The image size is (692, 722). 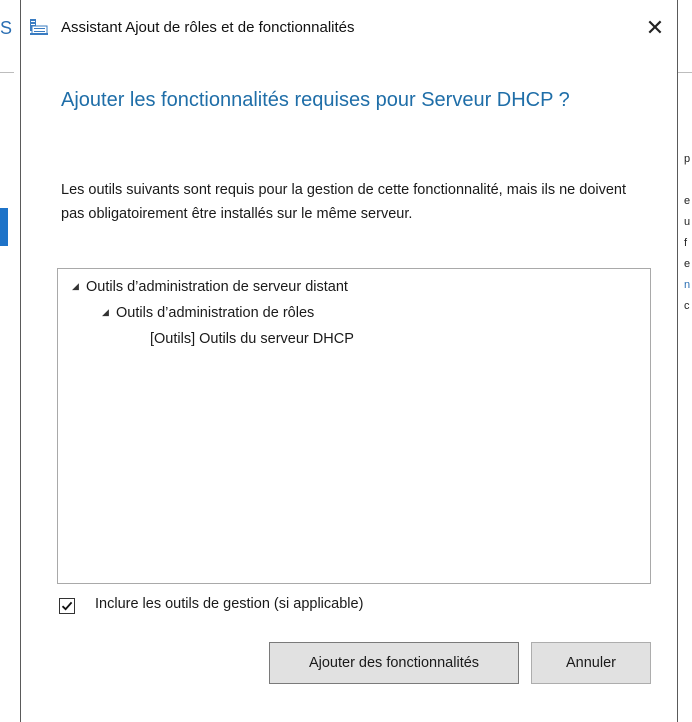 I want to click on close-icon: ✕, so click(x=655, y=27).